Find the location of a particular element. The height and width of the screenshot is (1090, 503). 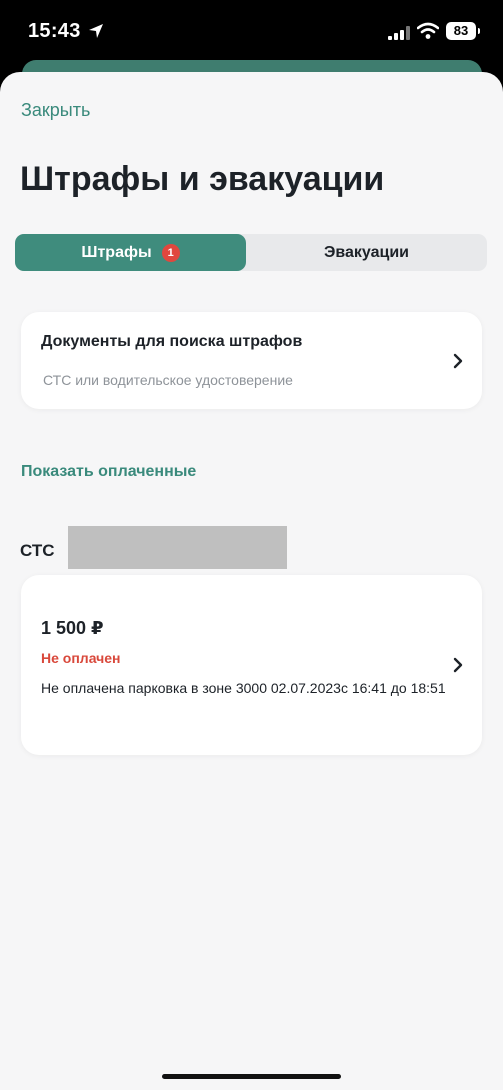

documents-title: Документы для поиска штрафов is located at coordinates (172, 341).